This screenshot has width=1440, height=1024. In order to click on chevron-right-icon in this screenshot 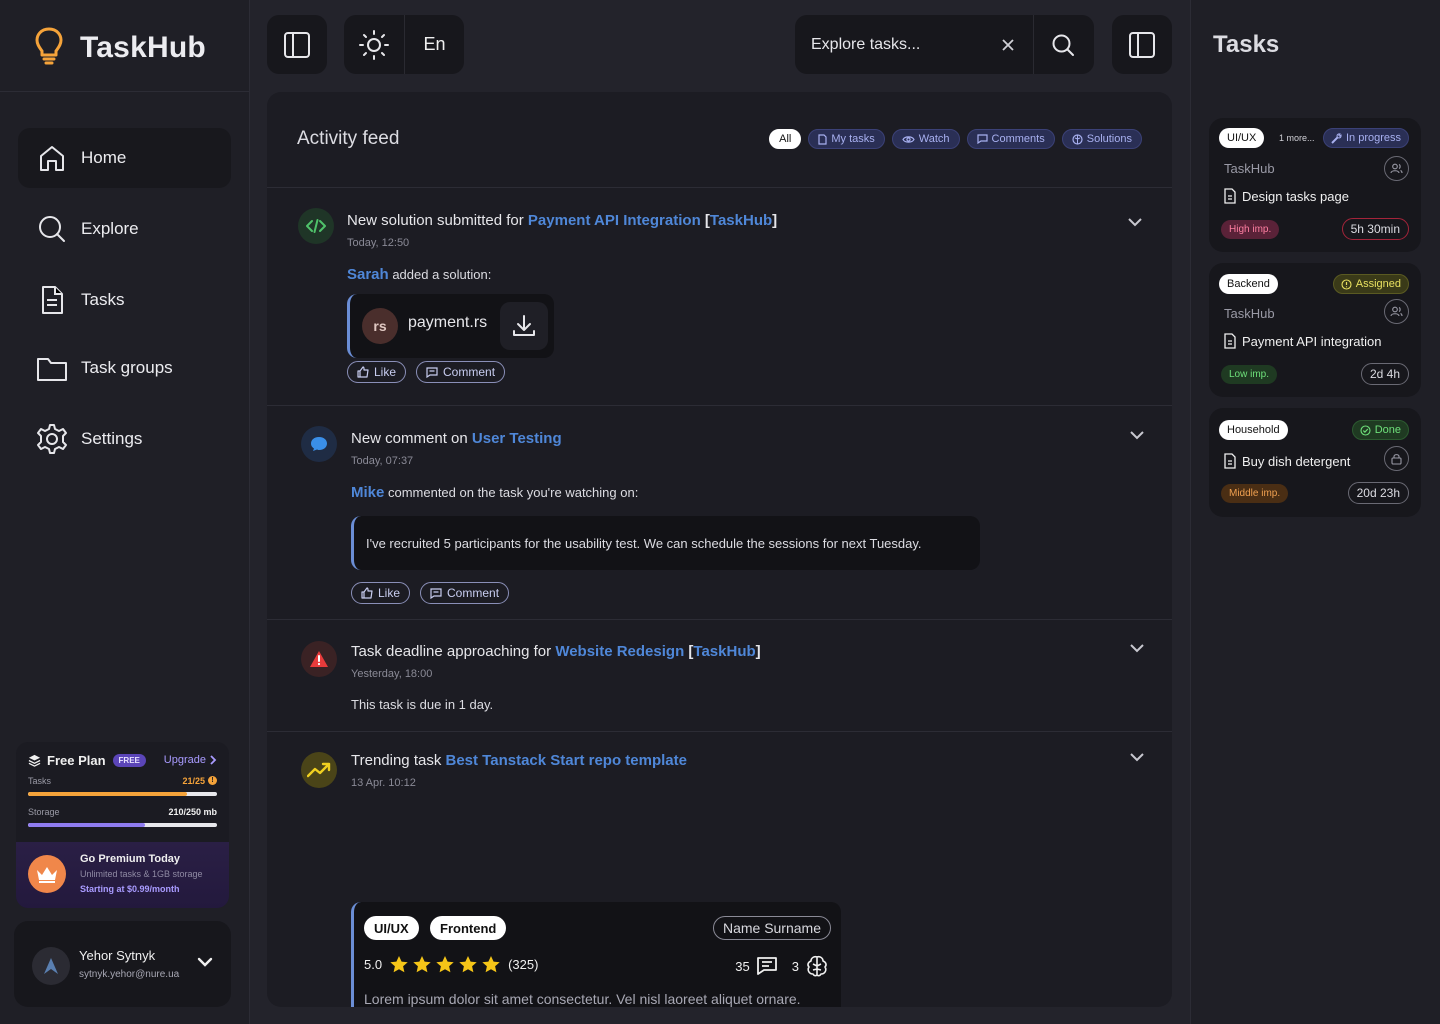, I will do `click(213, 760)`.